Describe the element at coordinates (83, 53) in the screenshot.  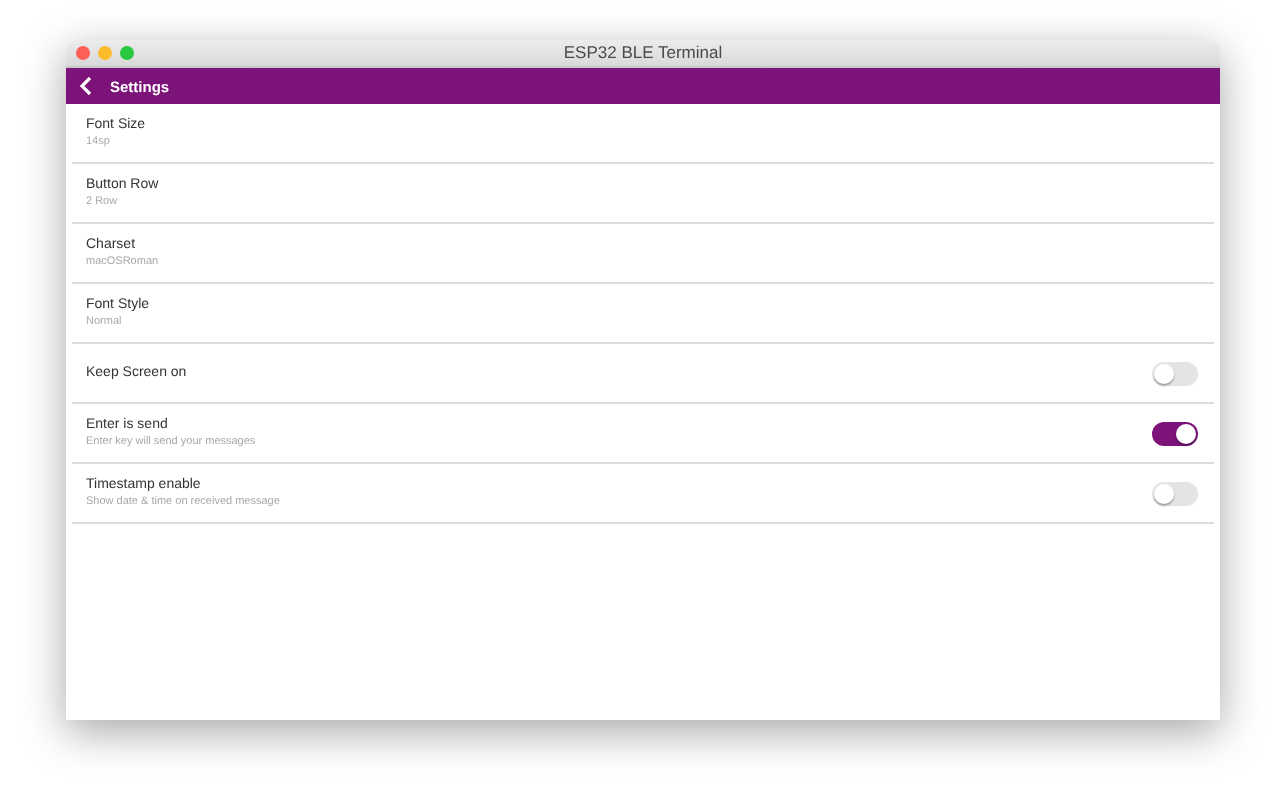
I see `close-button` at that location.